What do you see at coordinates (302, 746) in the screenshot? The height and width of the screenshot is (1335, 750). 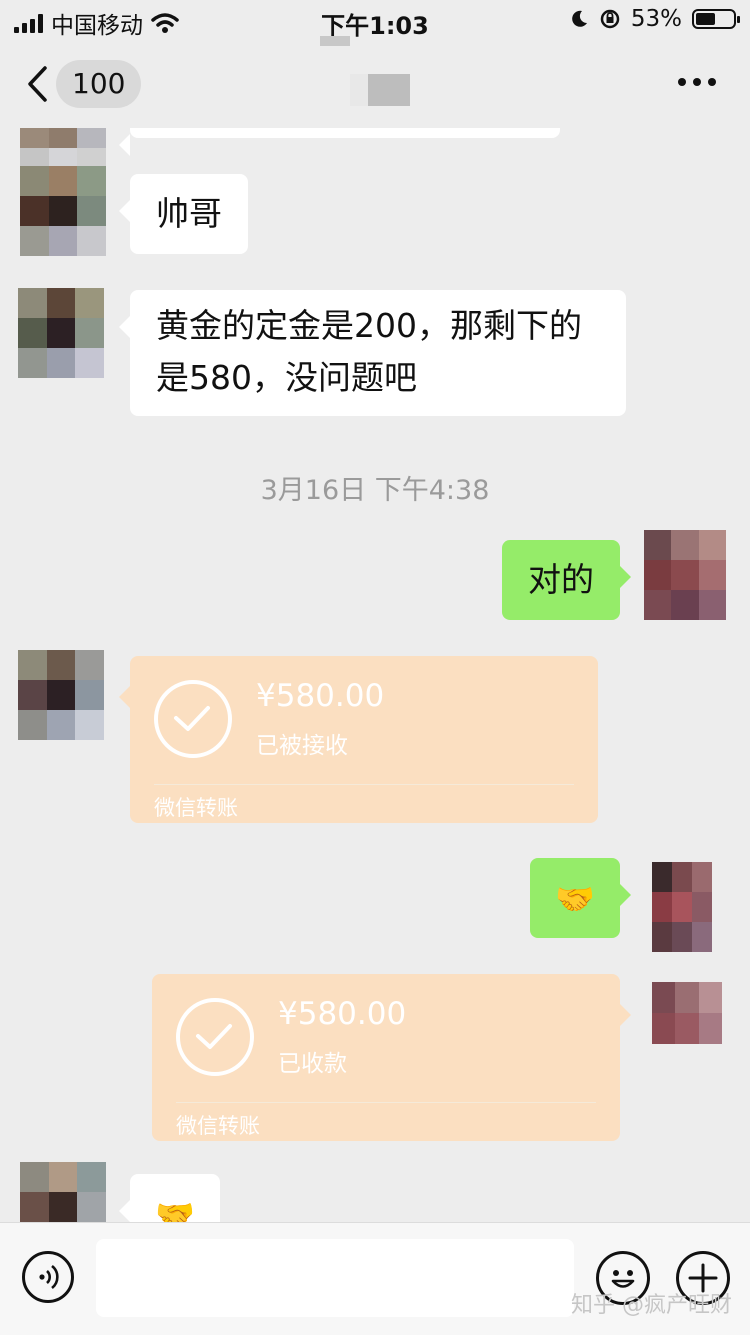 I see `transfer-status: 已被接收` at bounding box center [302, 746].